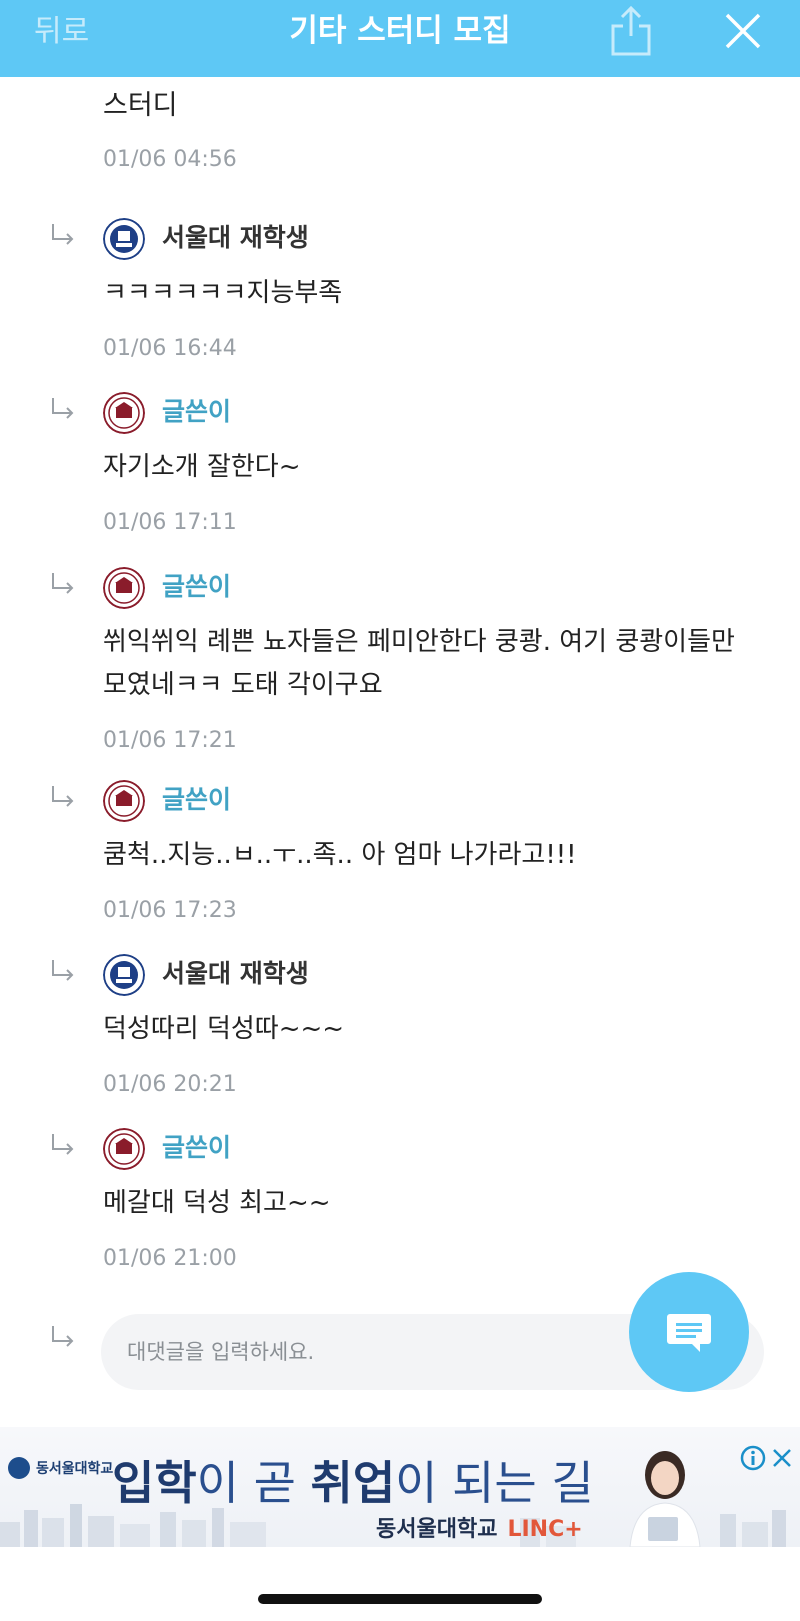  What do you see at coordinates (631, 31) in the screenshot?
I see `share-icon` at bounding box center [631, 31].